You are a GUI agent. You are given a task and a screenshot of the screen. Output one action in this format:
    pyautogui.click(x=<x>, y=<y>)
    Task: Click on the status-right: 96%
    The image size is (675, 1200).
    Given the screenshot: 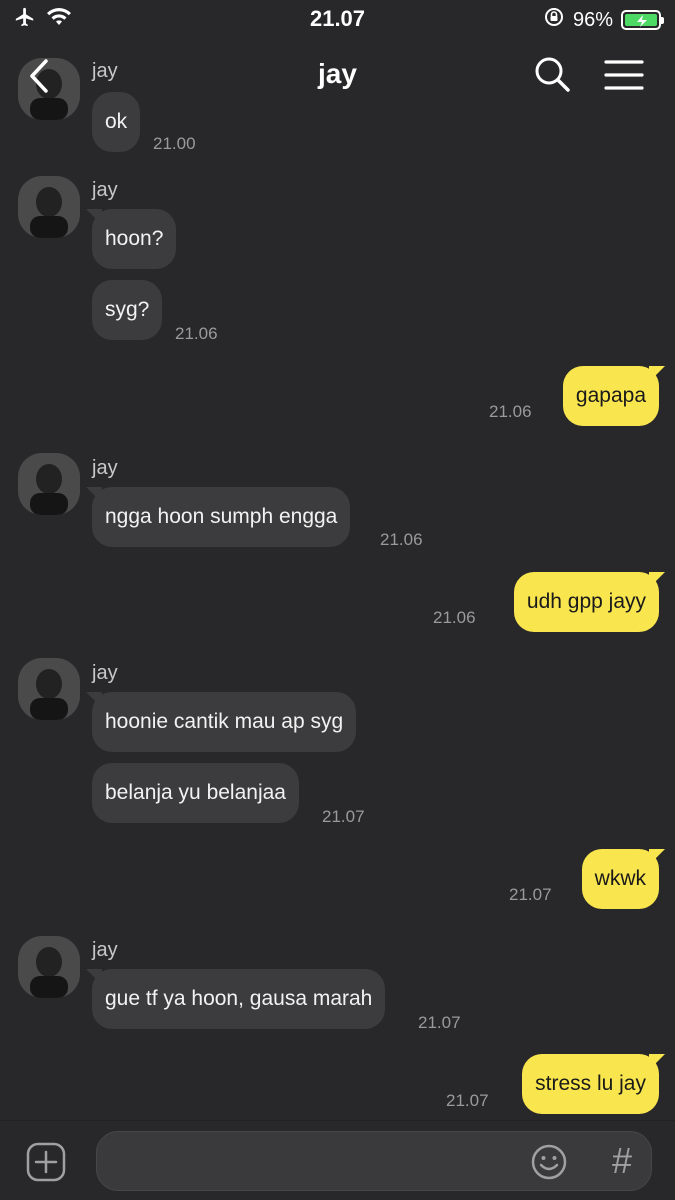 What is the action you would take?
    pyautogui.click(x=603, y=20)
    